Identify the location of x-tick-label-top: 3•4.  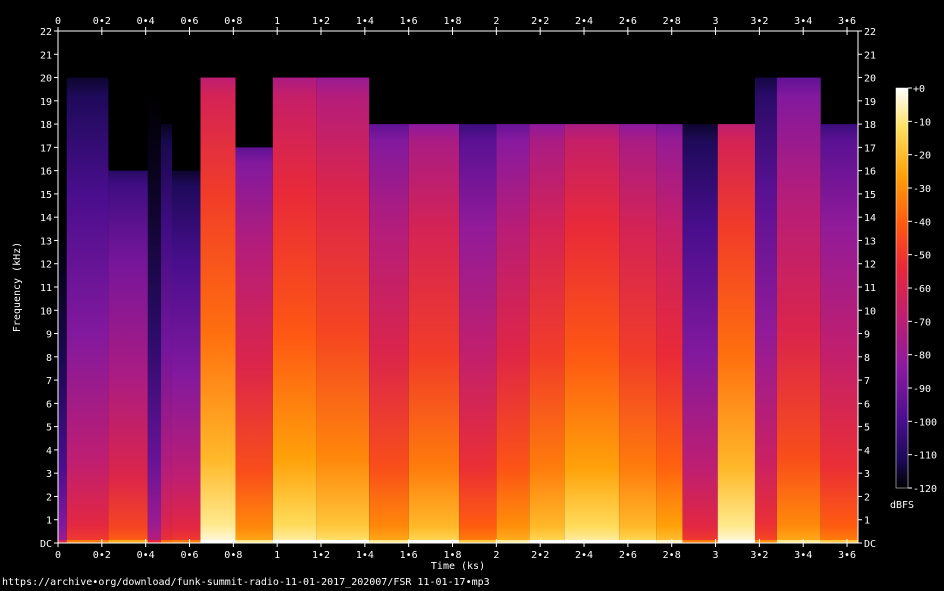
(803, 21).